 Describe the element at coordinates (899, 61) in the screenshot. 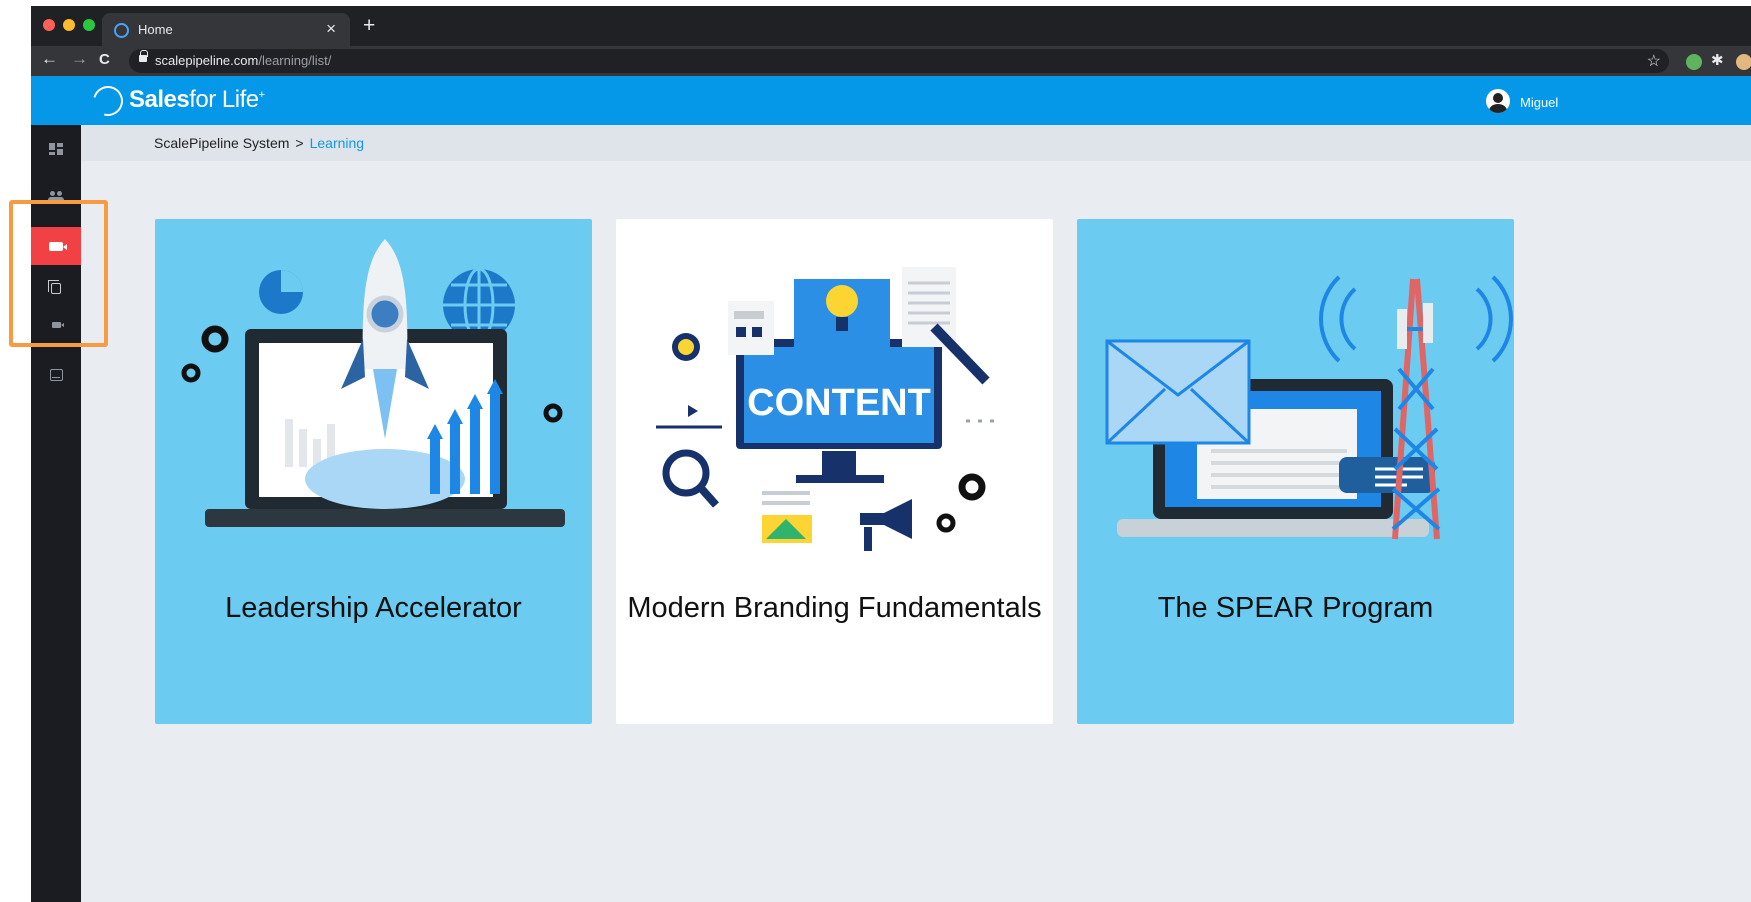

I see `url-input: scalepipeline.com/learning/list/ ☆` at that location.